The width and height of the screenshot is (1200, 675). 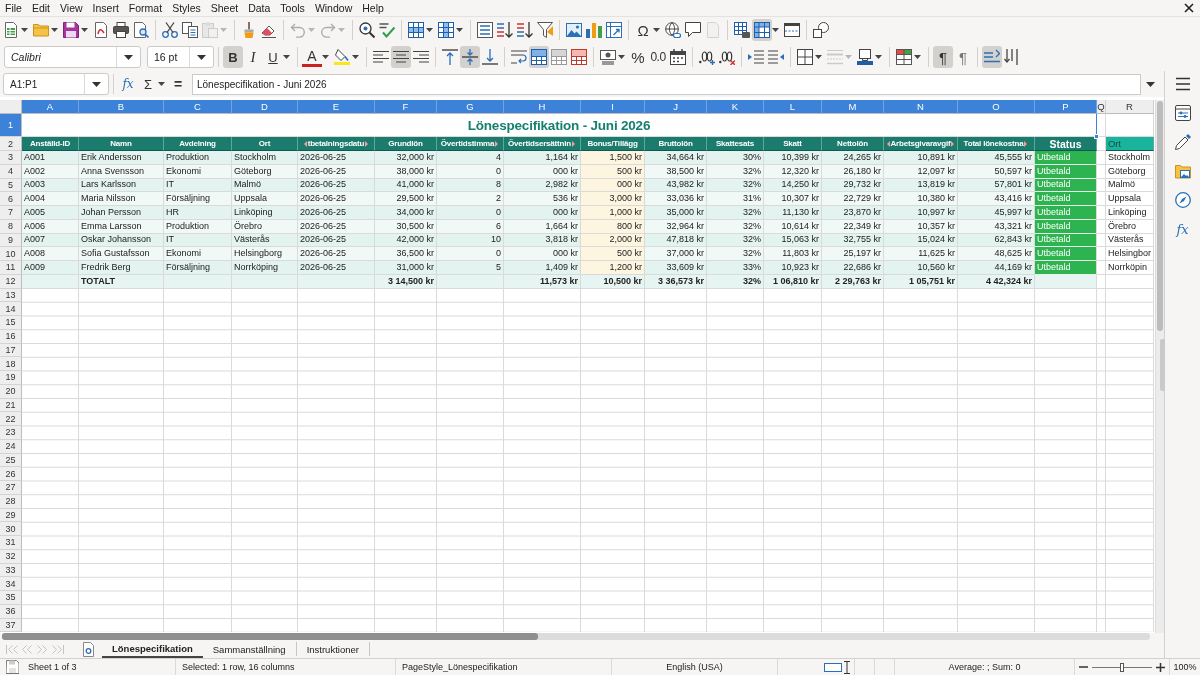 What do you see at coordinates (11, 543) in the screenshot?
I see `row-header: 31` at bounding box center [11, 543].